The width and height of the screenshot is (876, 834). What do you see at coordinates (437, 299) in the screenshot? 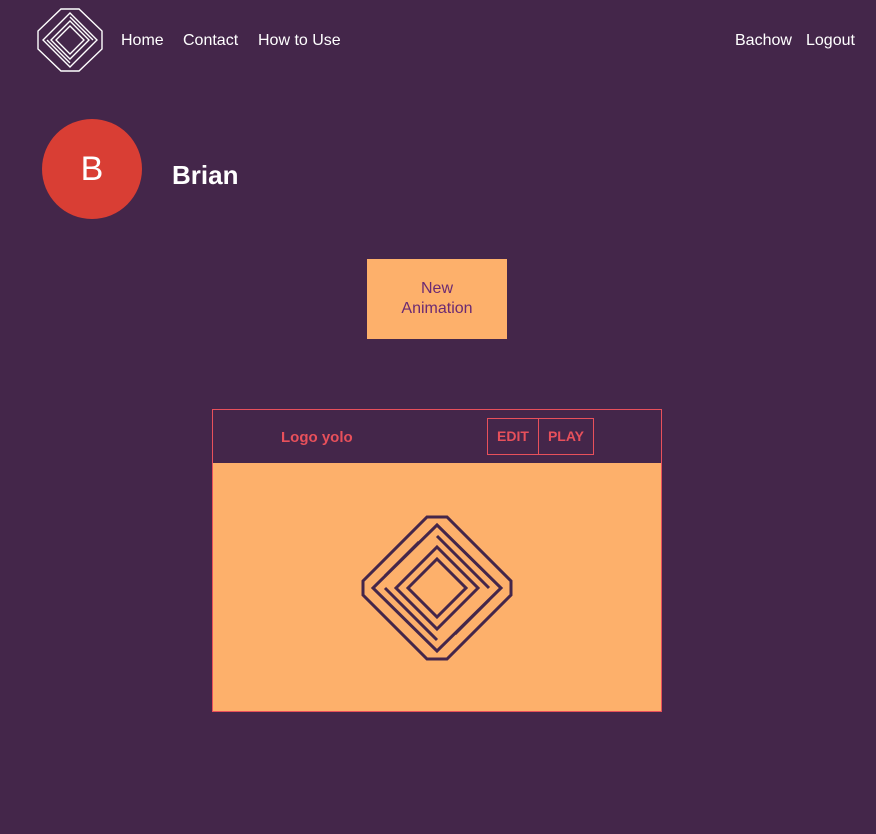
I see `new-animation-button: New Animation` at bounding box center [437, 299].